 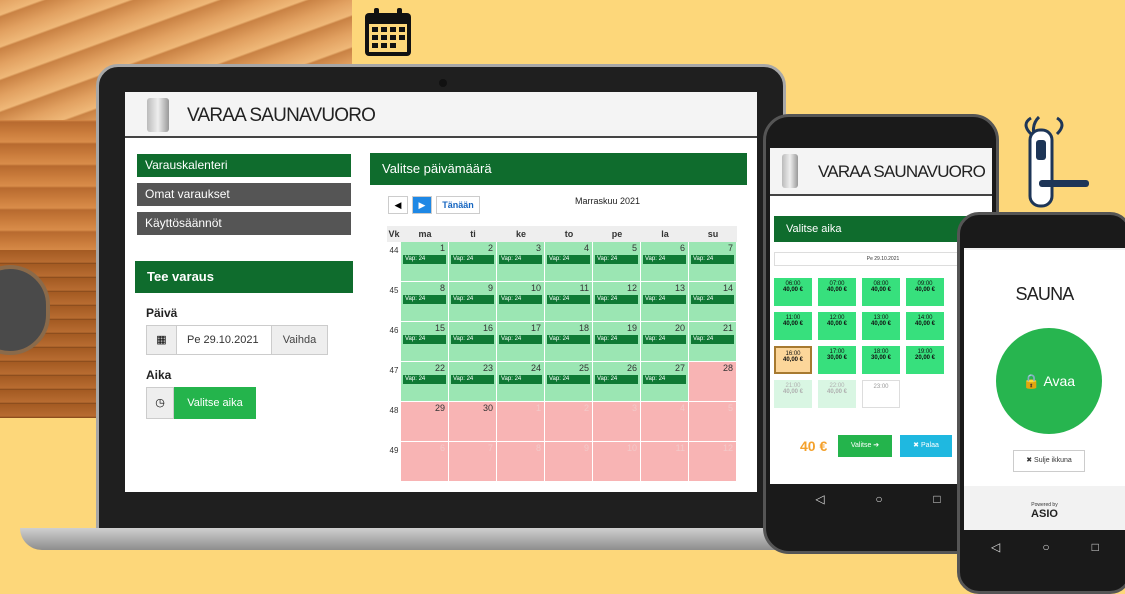 I want to click on calendar-day: 12 Vap: 24, so click(x=617, y=302).